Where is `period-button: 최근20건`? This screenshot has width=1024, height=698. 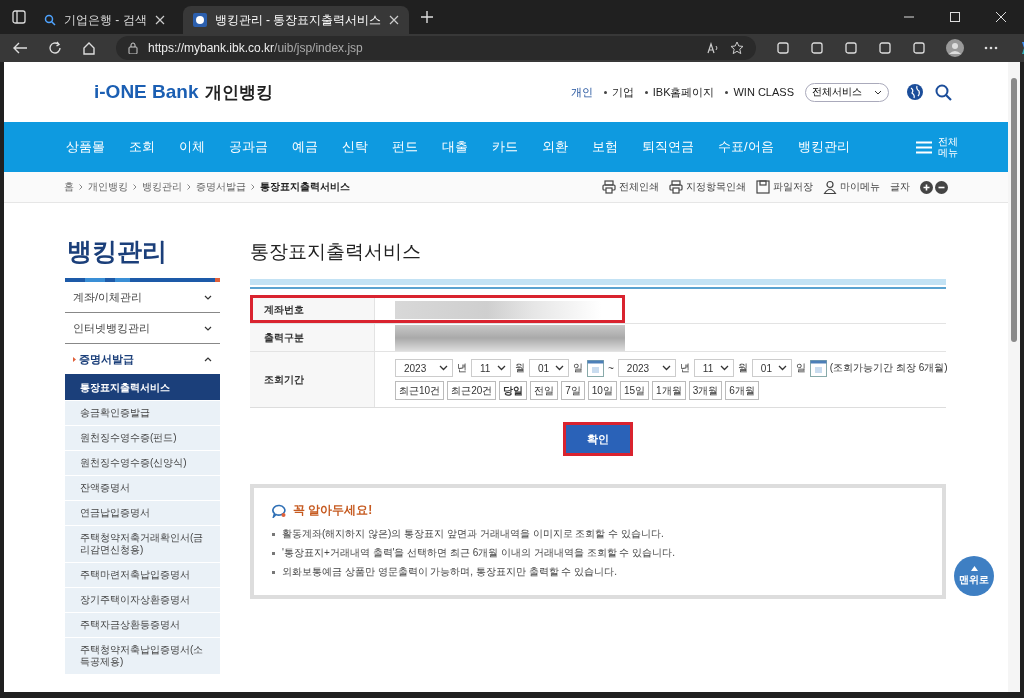
period-button: 최근20건 is located at coordinates (472, 390).